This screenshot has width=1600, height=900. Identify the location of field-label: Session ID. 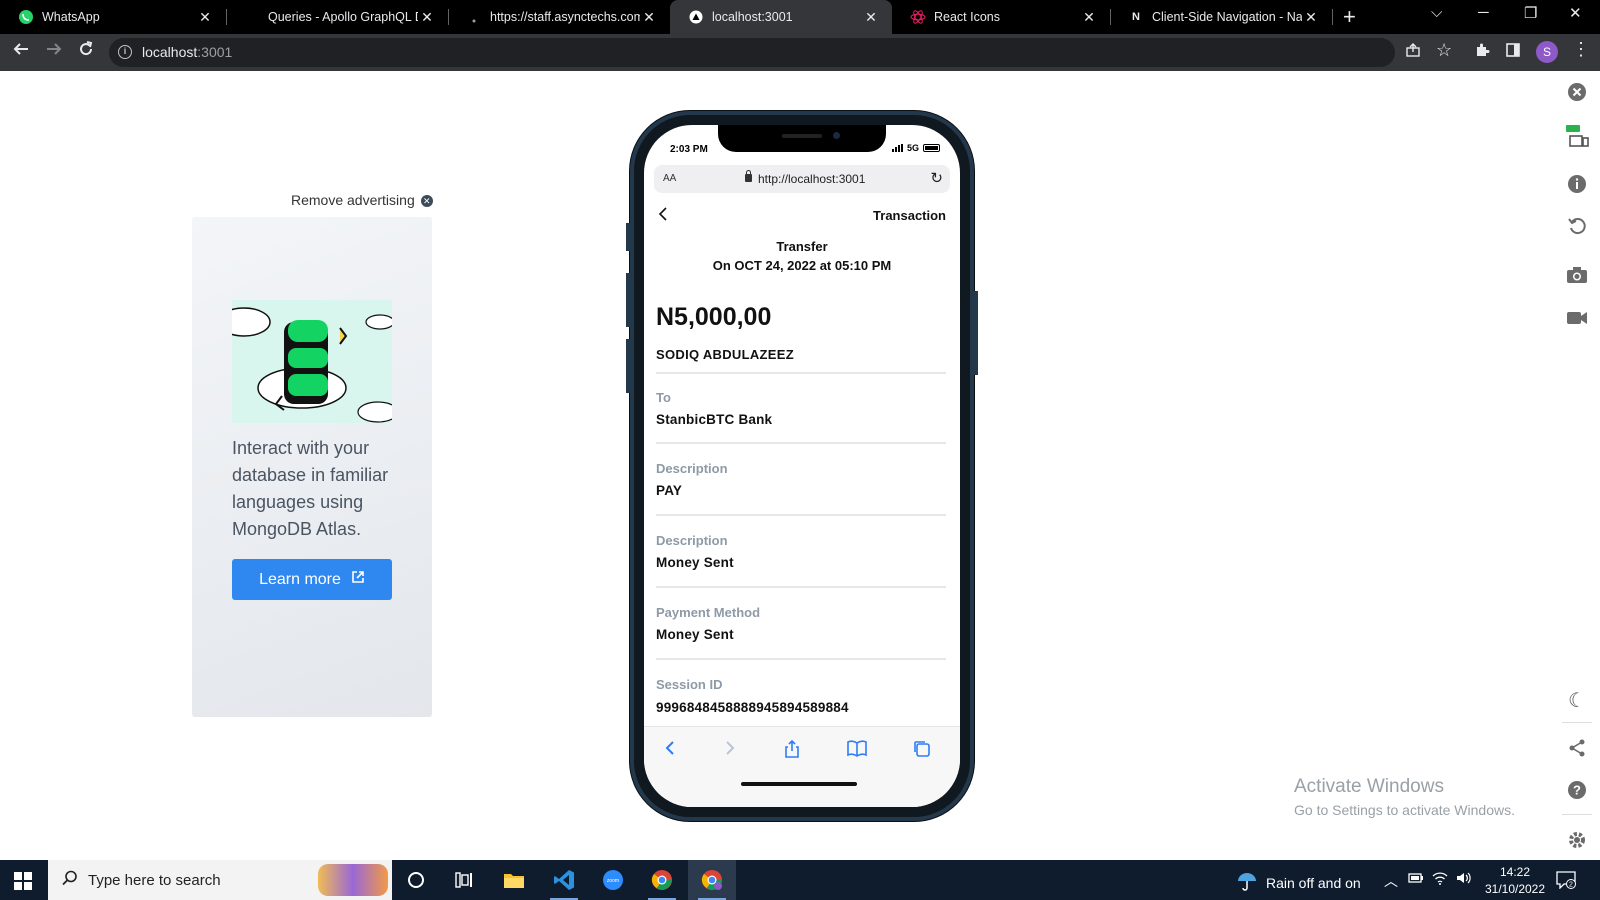
(689, 684).